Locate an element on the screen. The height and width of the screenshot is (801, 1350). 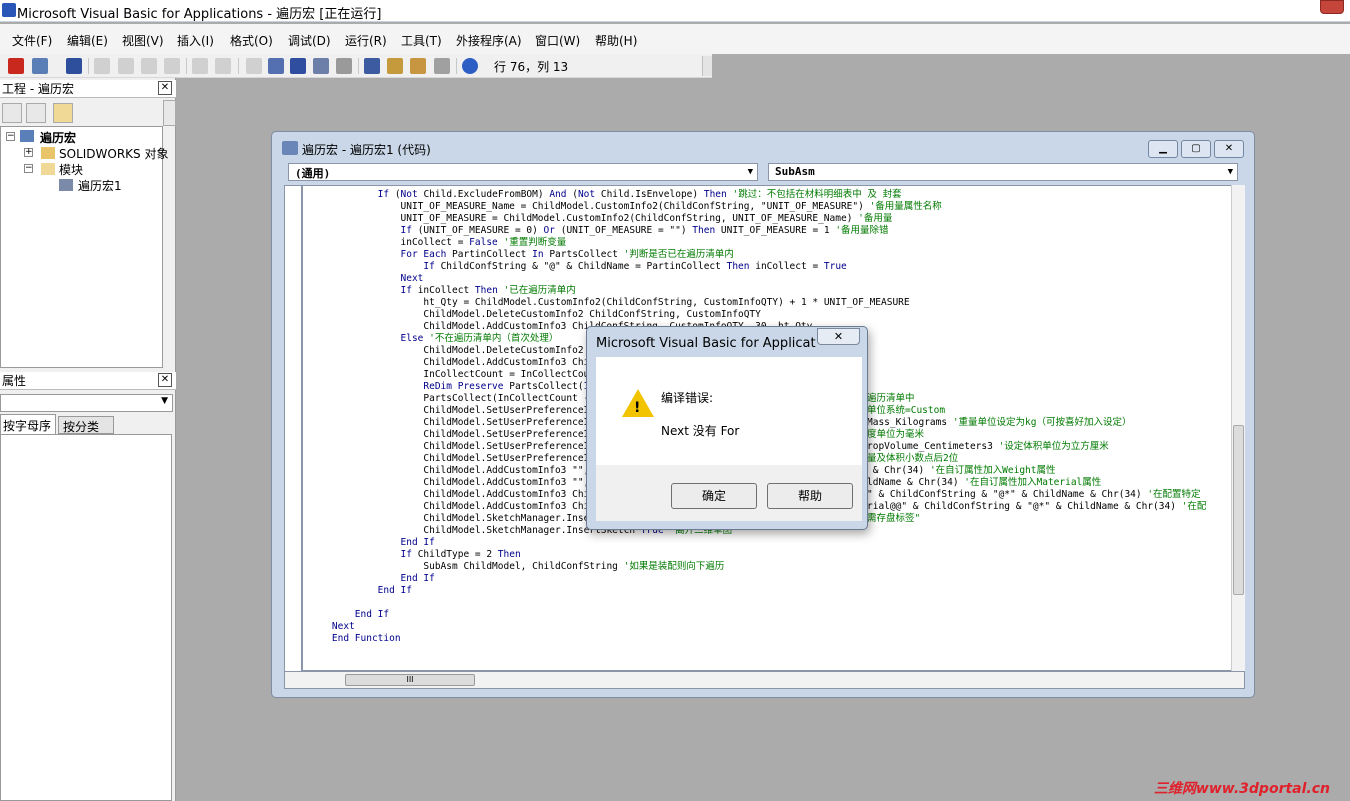
toggle-folders-button is located at coordinates (63, 113).